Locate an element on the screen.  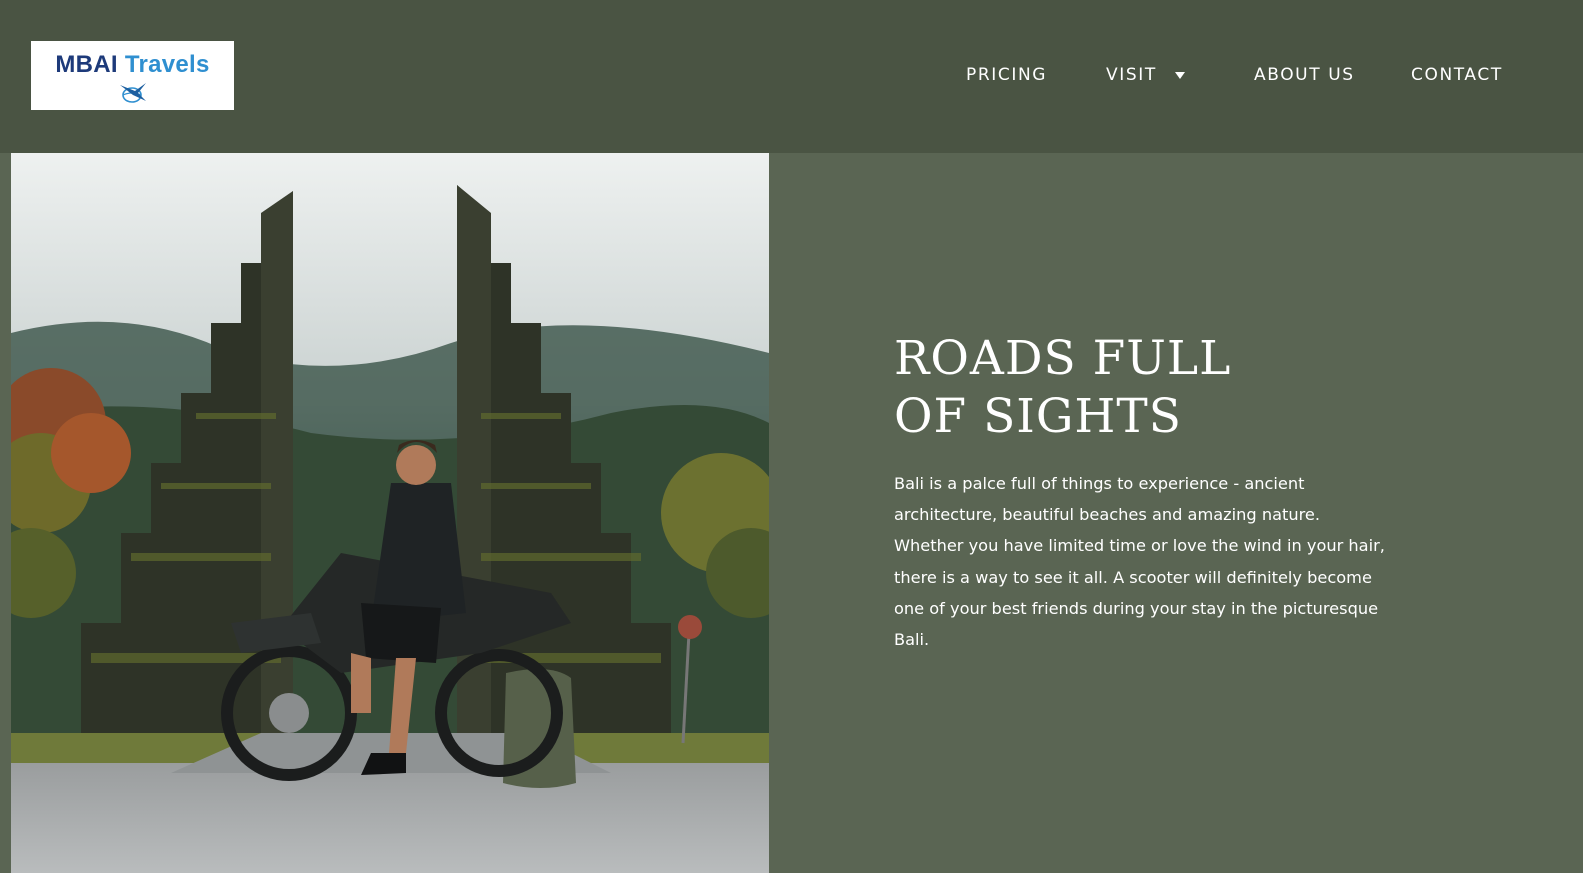
hero-title-line-1: ROADS FULL is located at coordinates (1063, 358).